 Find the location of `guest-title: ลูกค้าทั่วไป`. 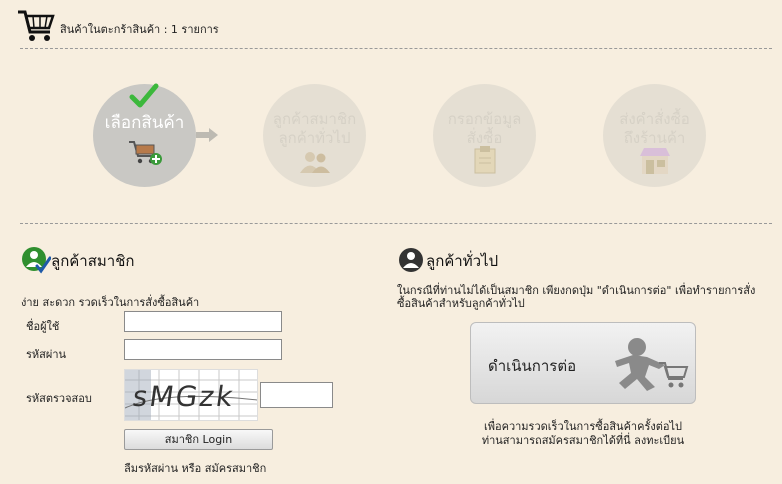

guest-title: ลูกค้าทั่วไป is located at coordinates (462, 261).